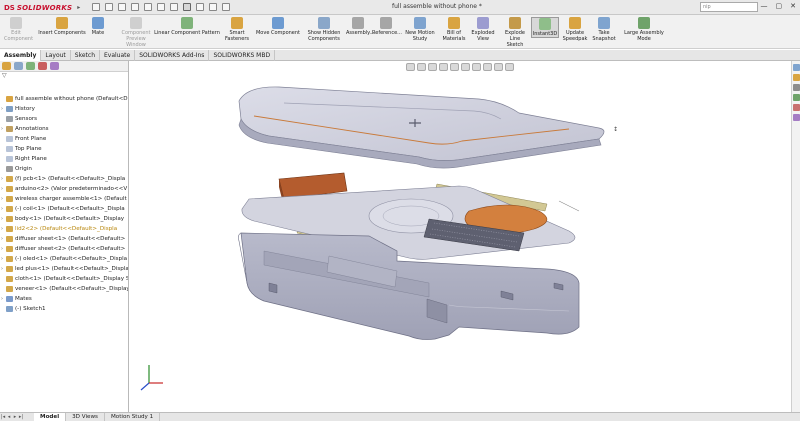 The height and width of the screenshot is (421, 800). What do you see at coordinates (64, 76) in the screenshot?
I see `filter-icon: ▽` at bounding box center [64, 76].